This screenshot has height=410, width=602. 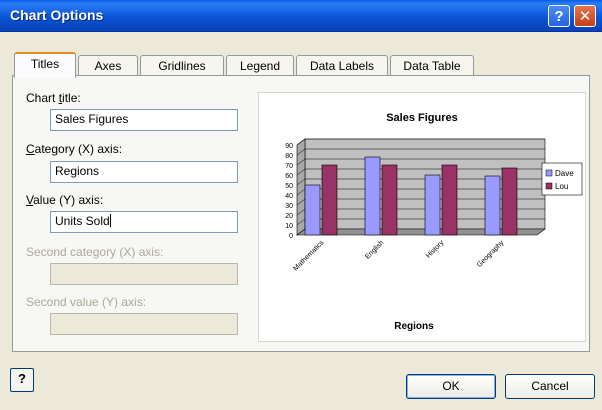 What do you see at coordinates (144, 222) in the screenshot?
I see `value-axis-input: Units Sold` at bounding box center [144, 222].